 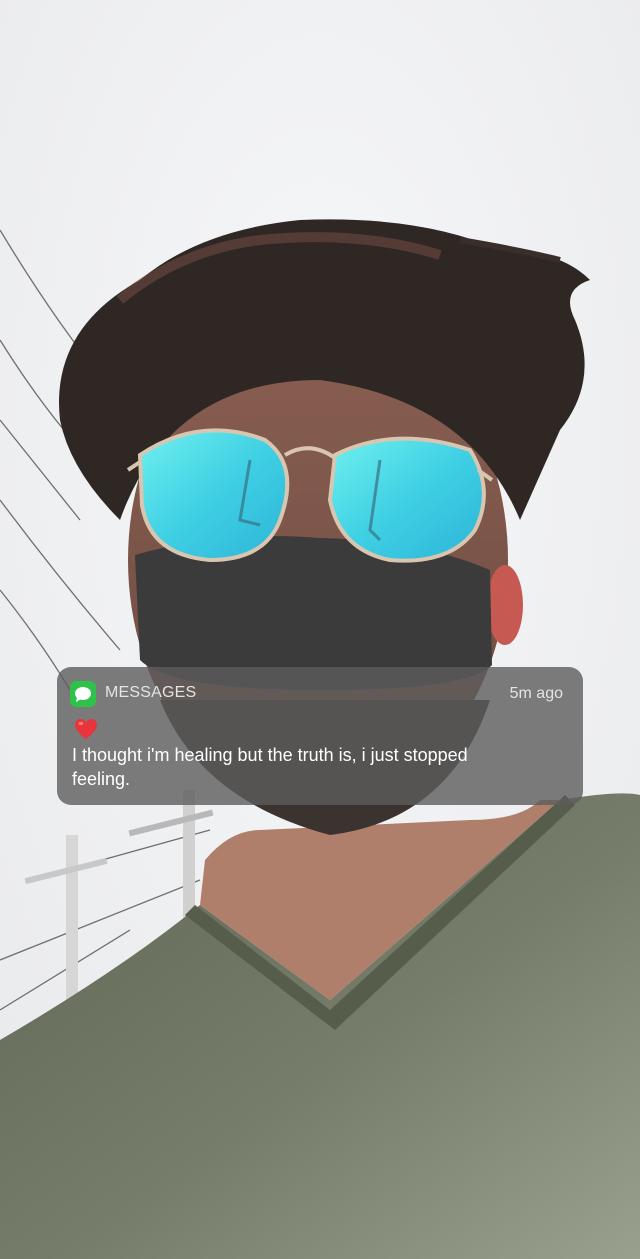 I want to click on messages-icon, so click(x=83, y=694).